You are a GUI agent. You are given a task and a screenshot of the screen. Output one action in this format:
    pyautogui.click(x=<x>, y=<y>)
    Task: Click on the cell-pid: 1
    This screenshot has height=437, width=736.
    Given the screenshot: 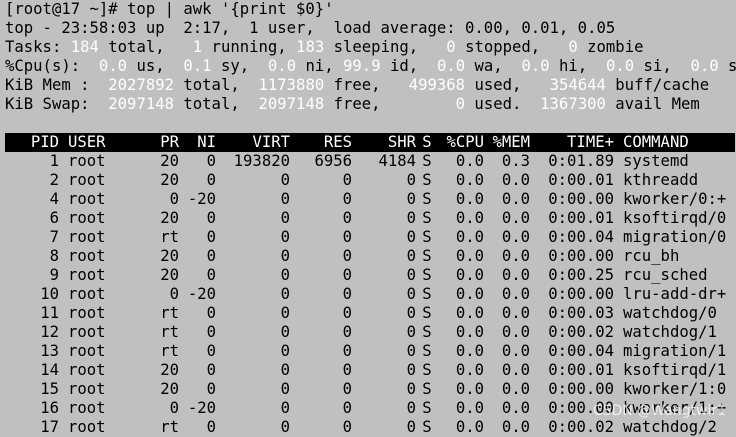 What is the action you would take?
    pyautogui.click(x=54, y=161)
    